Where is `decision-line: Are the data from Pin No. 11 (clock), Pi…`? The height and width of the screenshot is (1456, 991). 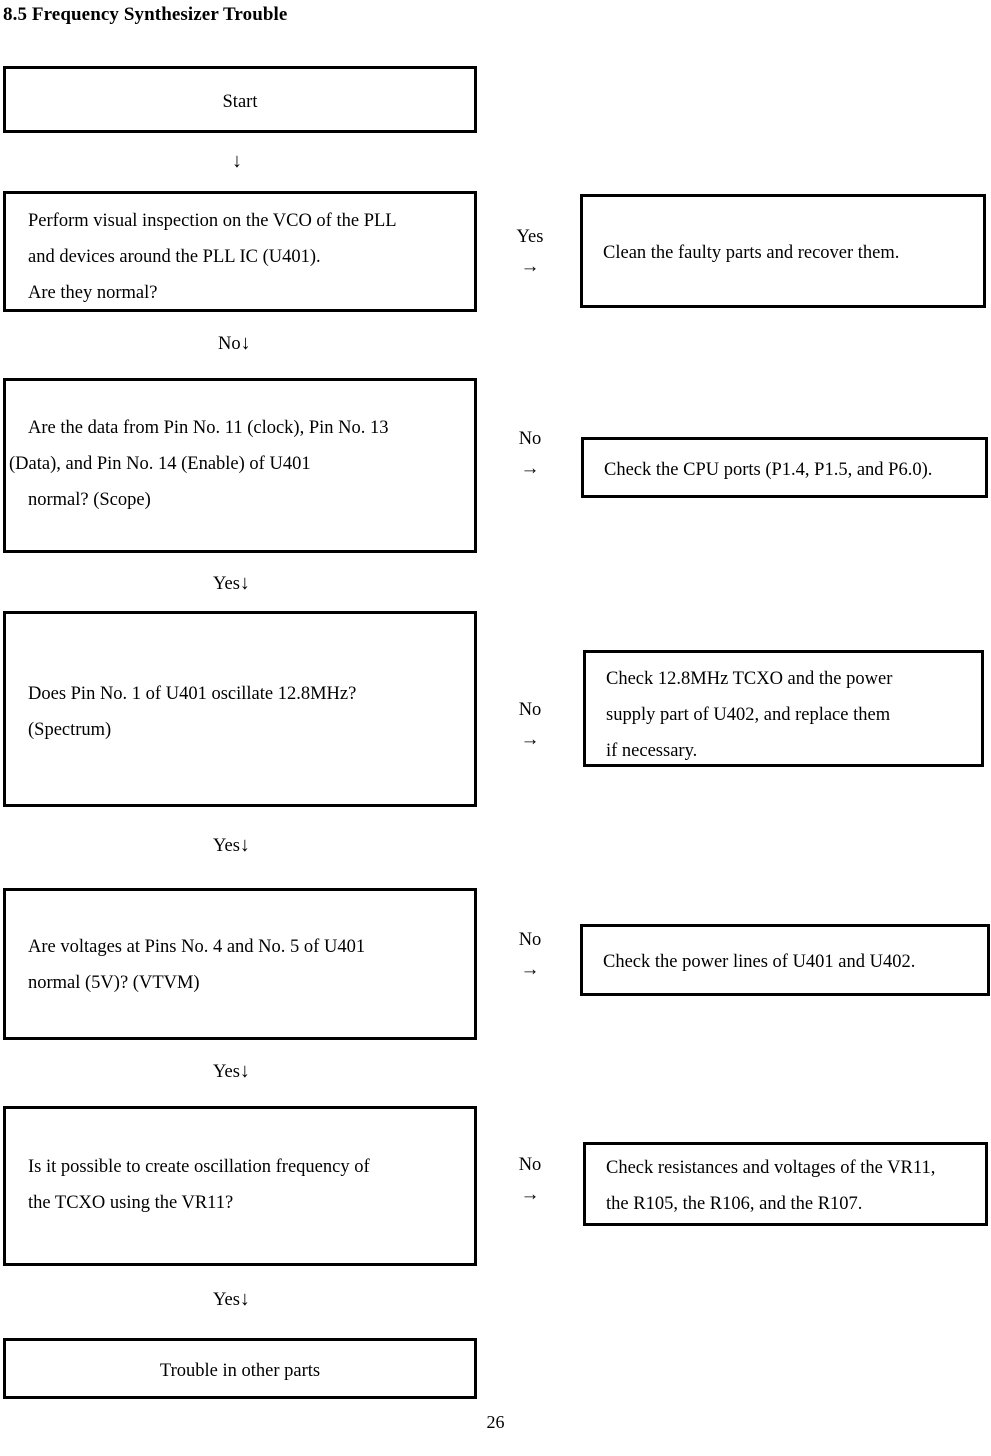 decision-line: Are the data from Pin No. 11 (clock), Pi… is located at coordinates (208, 428).